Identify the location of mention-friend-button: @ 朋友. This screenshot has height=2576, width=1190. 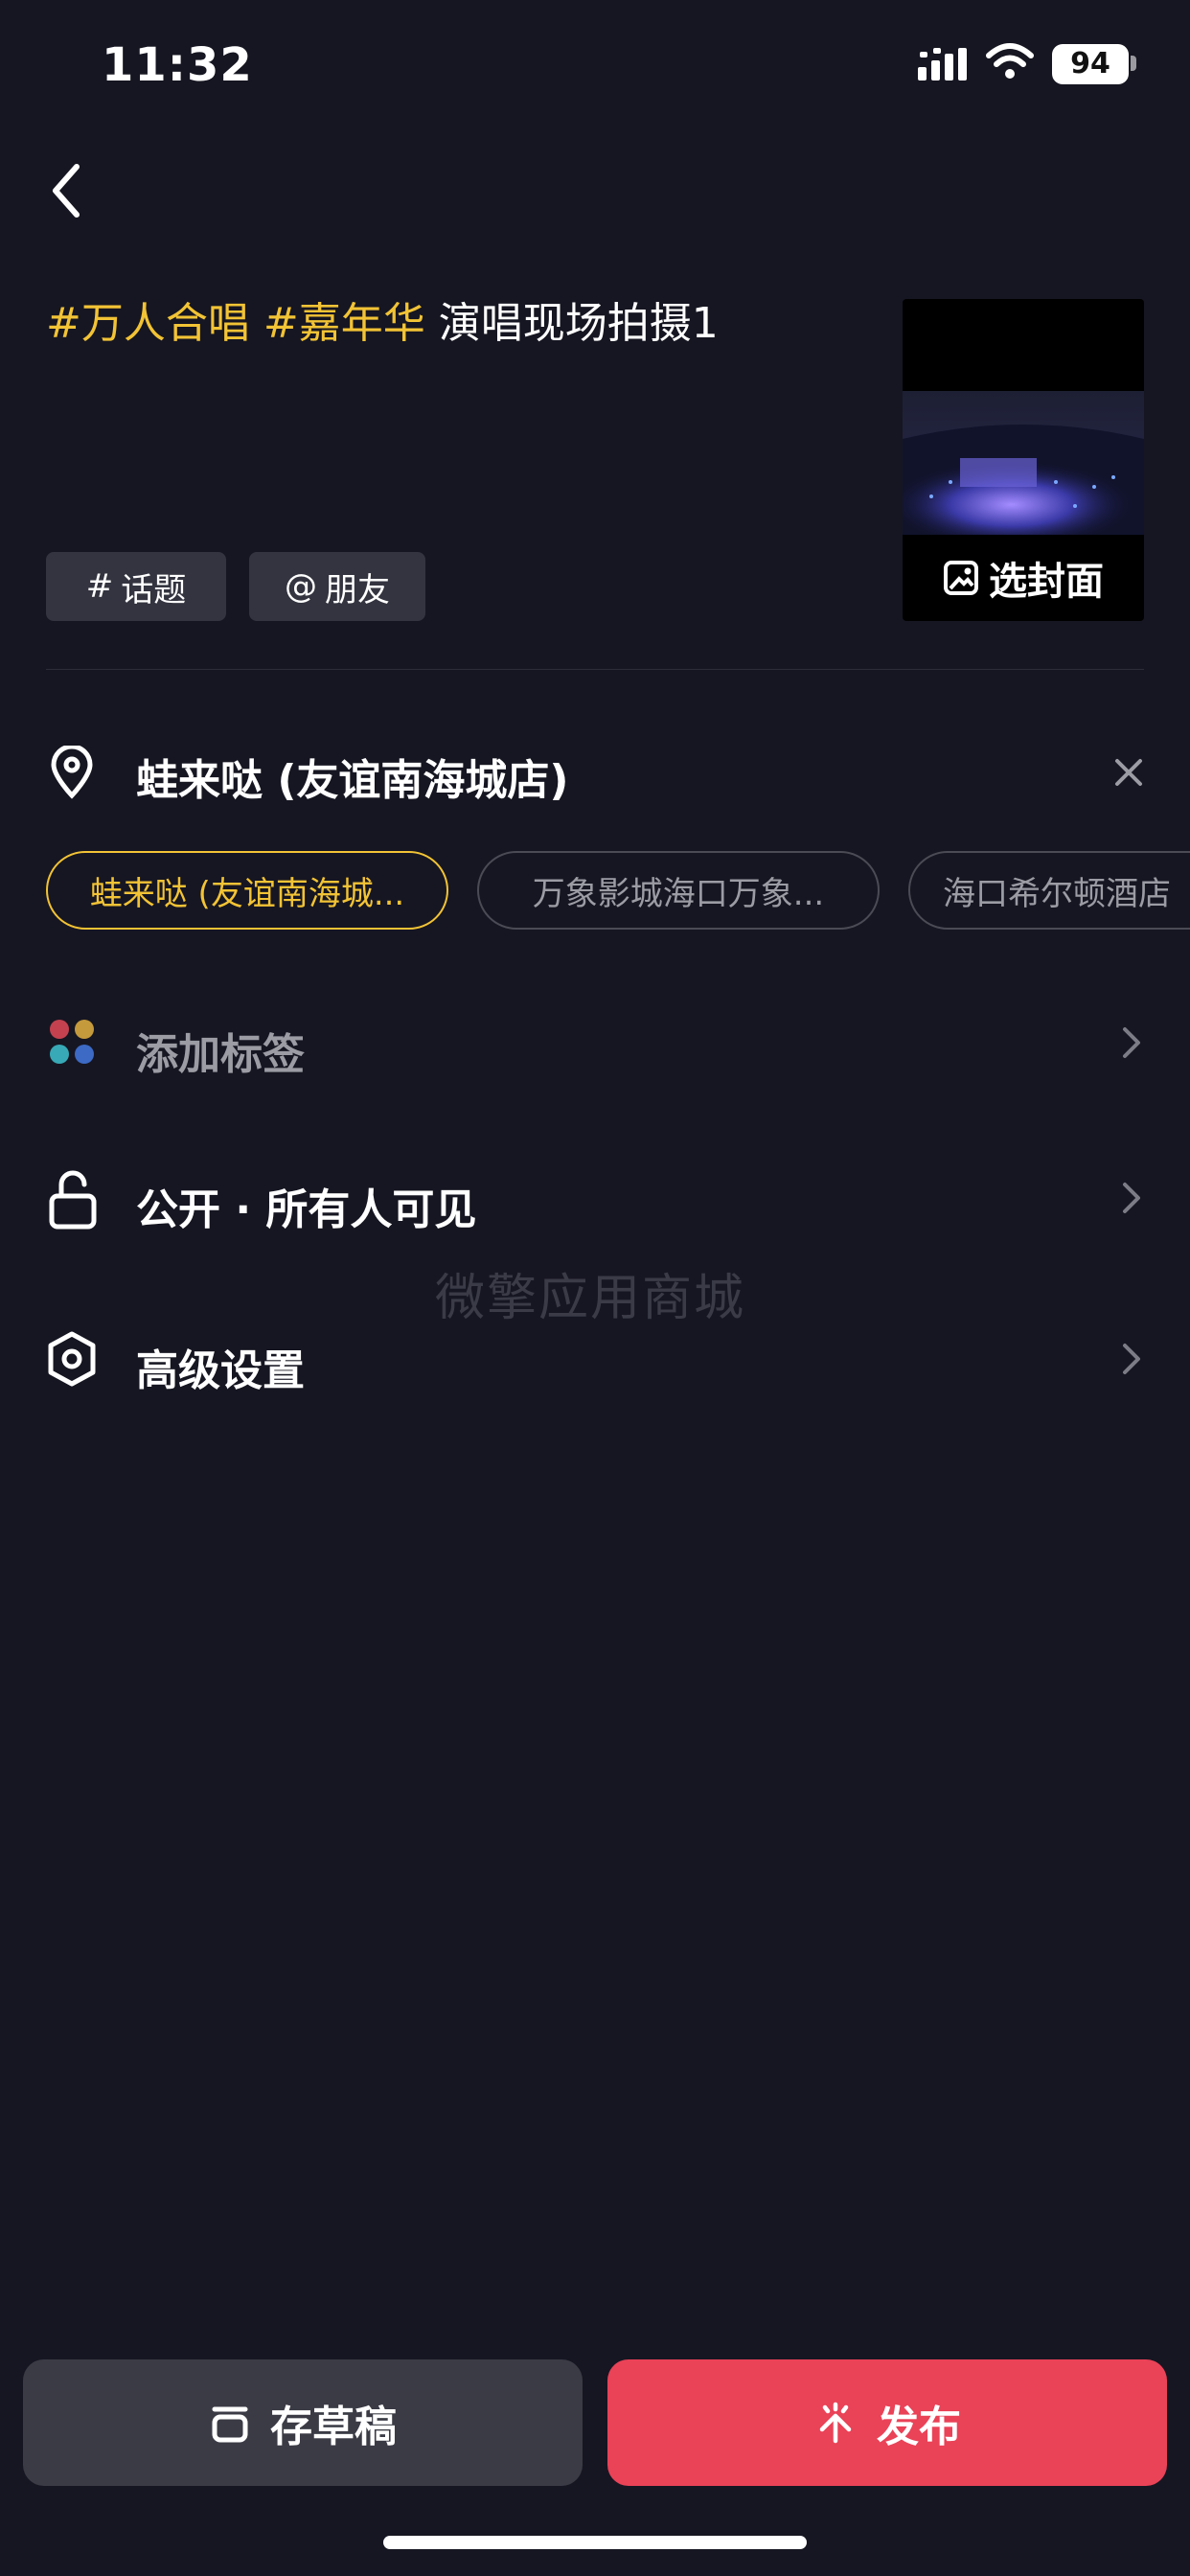
(337, 586).